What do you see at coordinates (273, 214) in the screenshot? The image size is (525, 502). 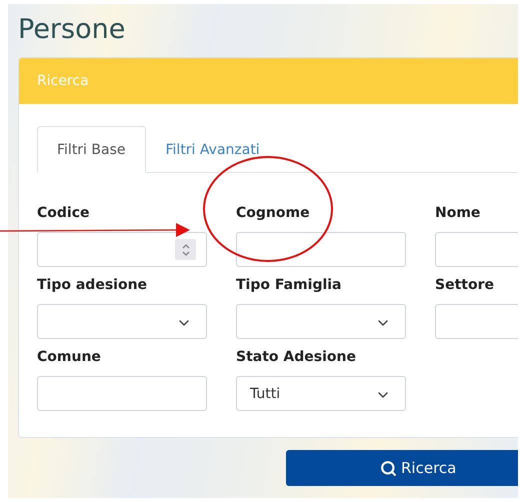 I see `field-label: Cognome` at bounding box center [273, 214].